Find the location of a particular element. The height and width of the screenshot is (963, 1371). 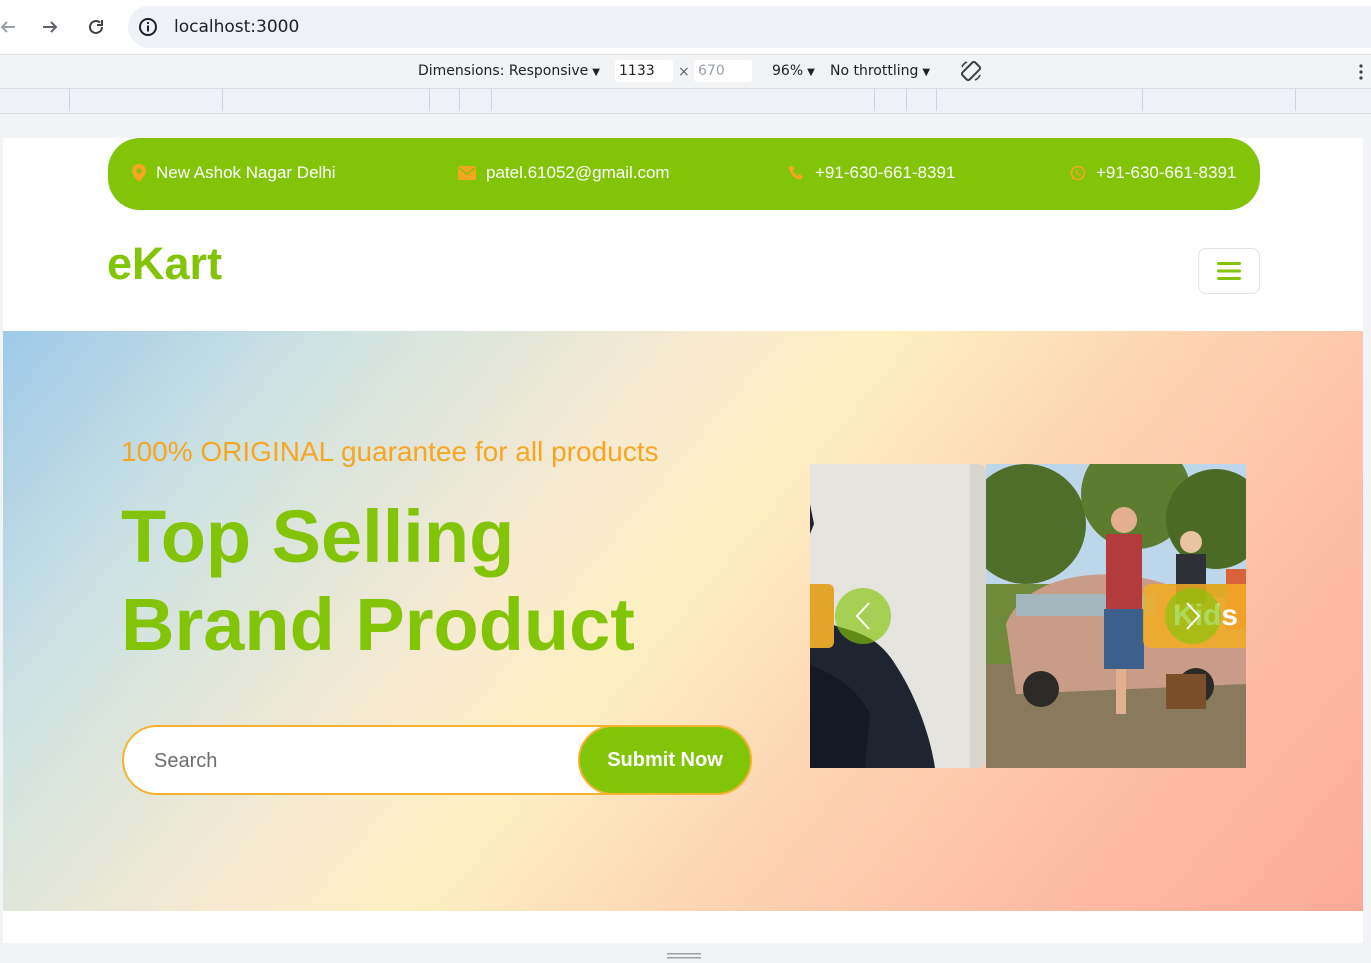

carousel-next-button is located at coordinates (1193, 616).